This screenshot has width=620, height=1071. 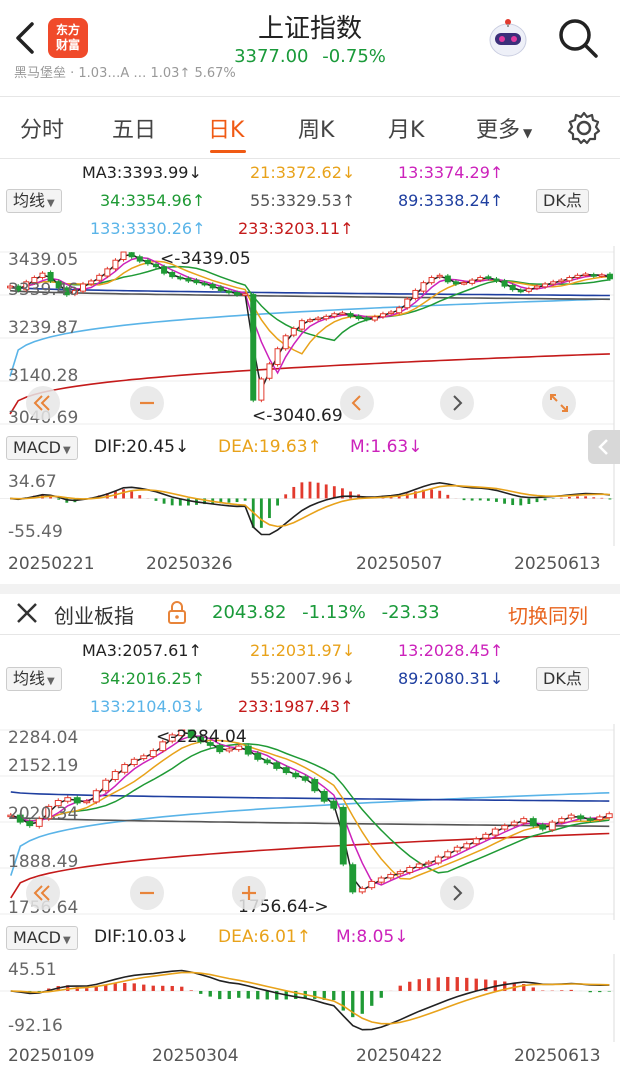 What do you see at coordinates (94, 614) in the screenshot?
I see `second-index-name: 创业板指` at bounding box center [94, 614].